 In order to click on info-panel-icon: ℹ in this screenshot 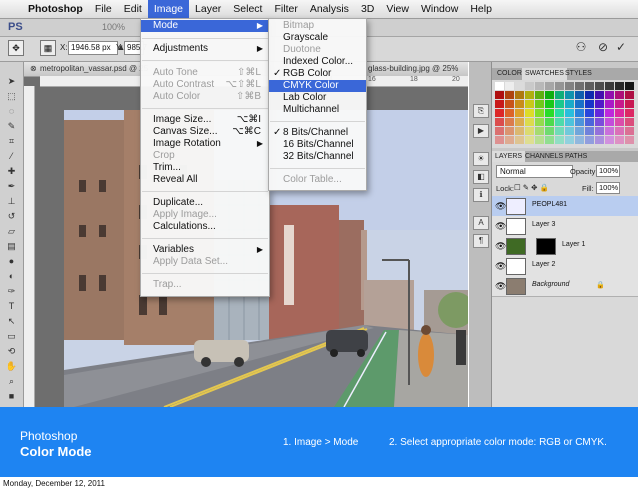, I will do `click(481, 195)`.